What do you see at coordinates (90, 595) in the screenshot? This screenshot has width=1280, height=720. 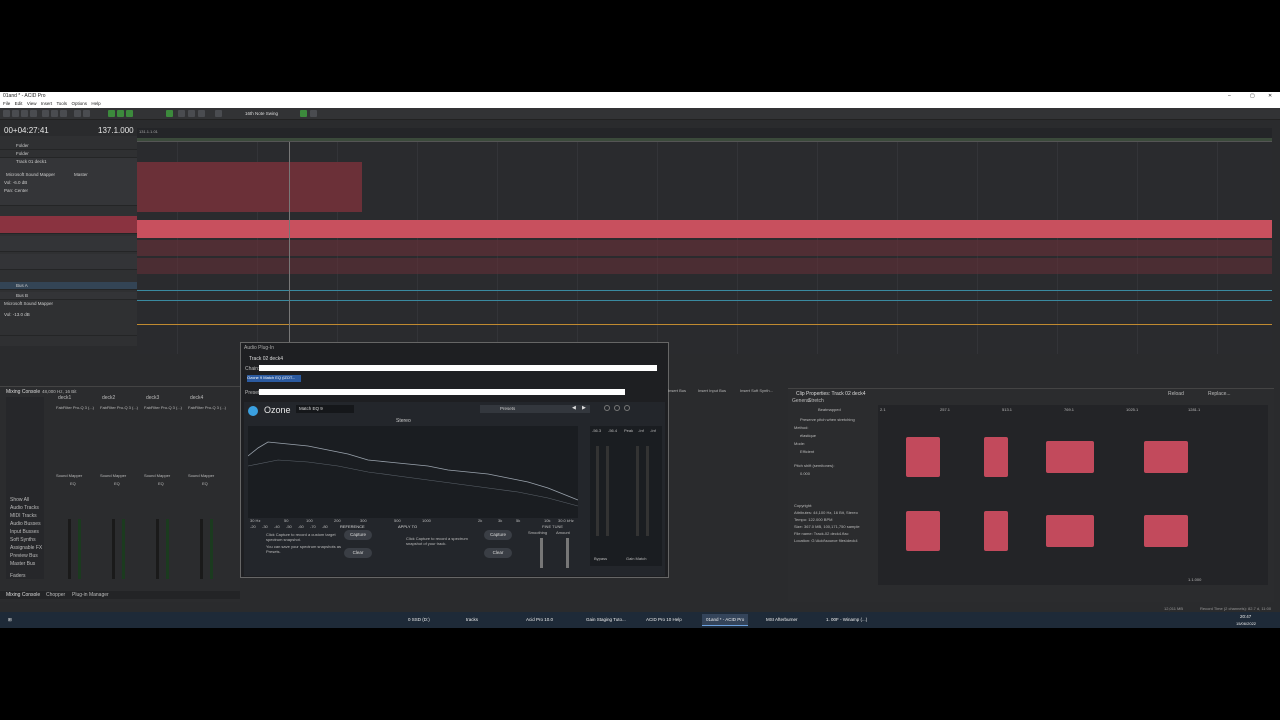 I see `tab-plugin-manager: Plug-in Manager` at bounding box center [90, 595].